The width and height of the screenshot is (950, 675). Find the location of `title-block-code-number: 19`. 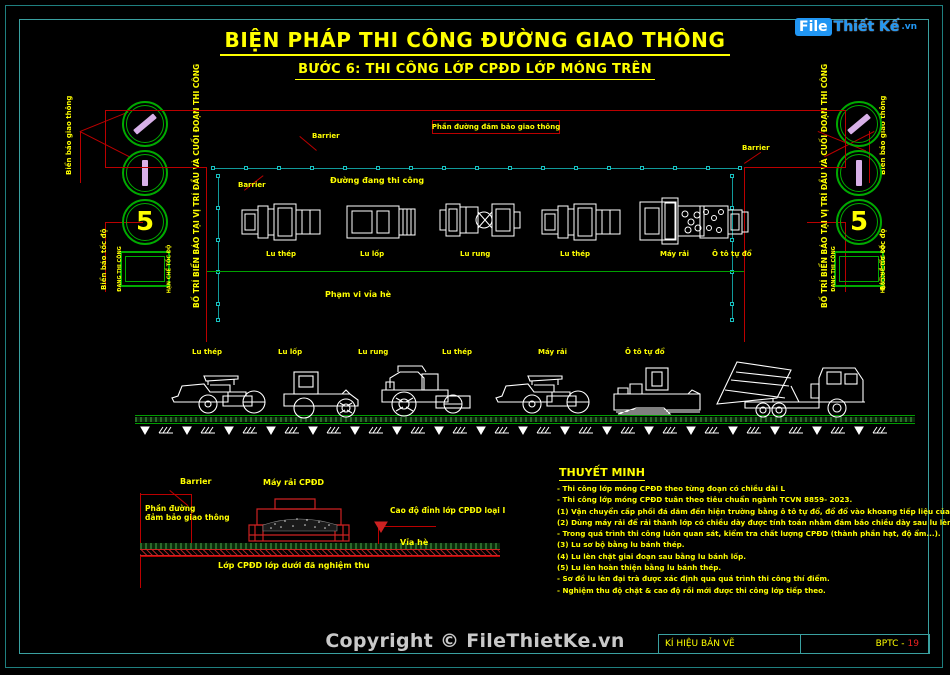

title-block-code-number: 19 is located at coordinates (913, 644).